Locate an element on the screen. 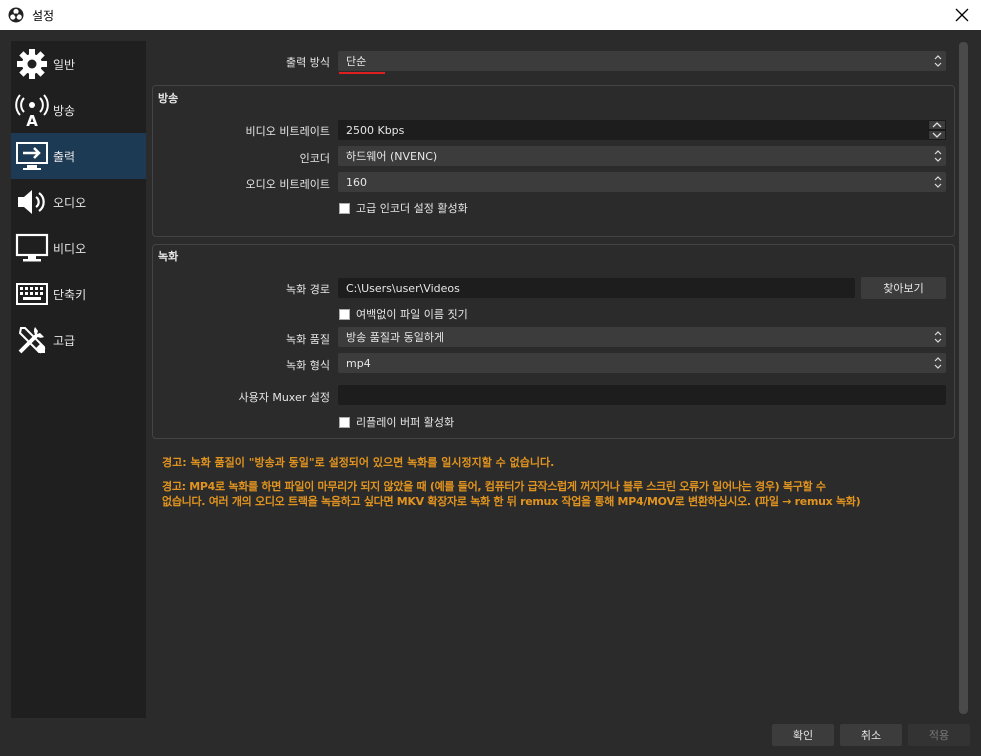 The width and height of the screenshot is (981, 756). no-space-filename-checkbox: 여백없이 파일 이름 짓기 is located at coordinates (403, 314).